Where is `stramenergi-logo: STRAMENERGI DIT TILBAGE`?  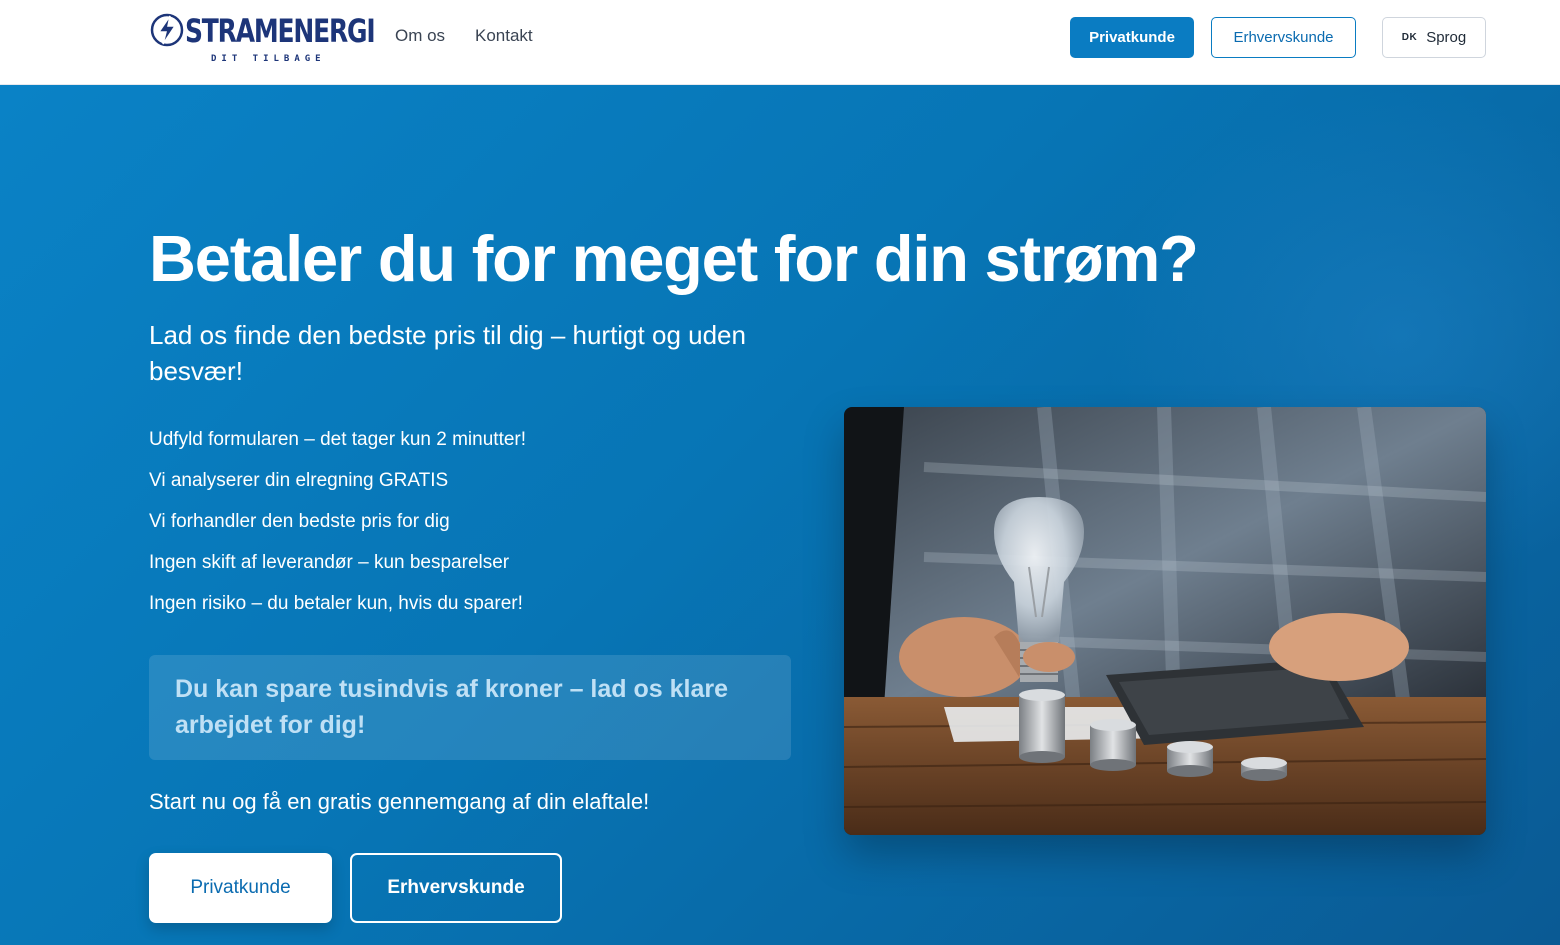
stramenergi-logo: STRAMENERGI DIT TILBAGE is located at coordinates (262, 39).